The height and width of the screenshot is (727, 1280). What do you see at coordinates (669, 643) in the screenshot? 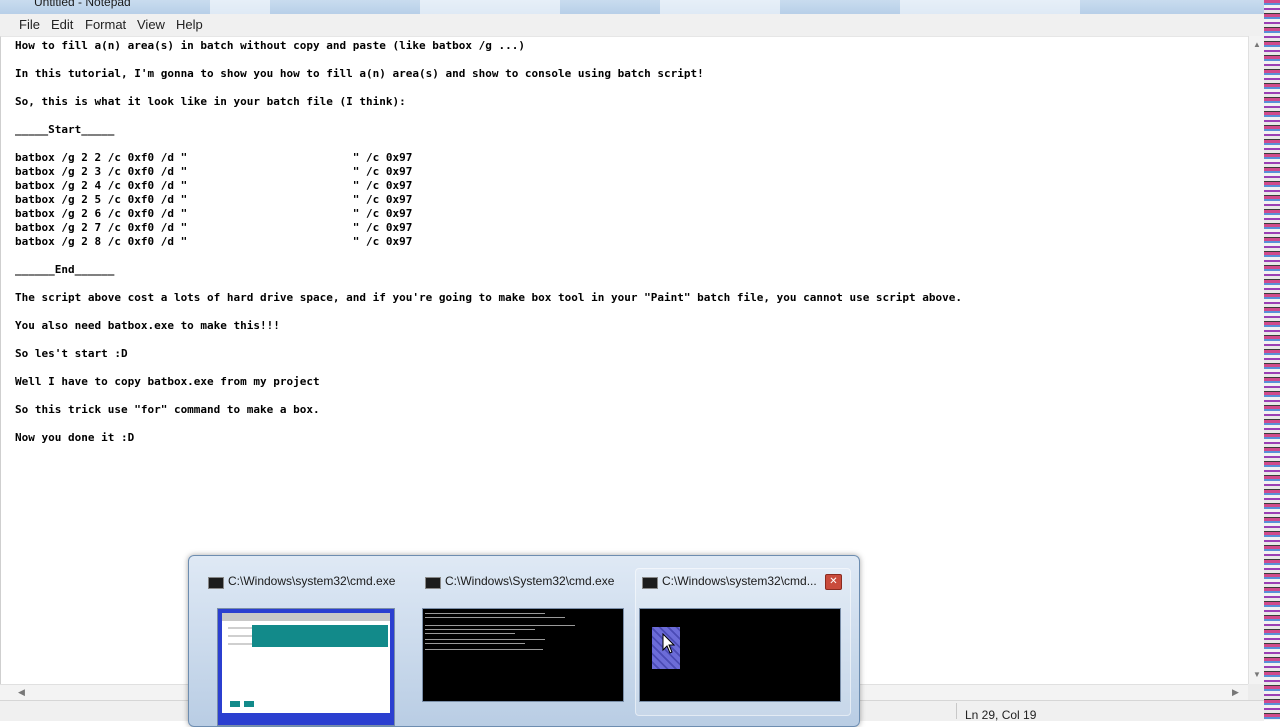
I see `mouse-cursor-icon` at bounding box center [669, 643].